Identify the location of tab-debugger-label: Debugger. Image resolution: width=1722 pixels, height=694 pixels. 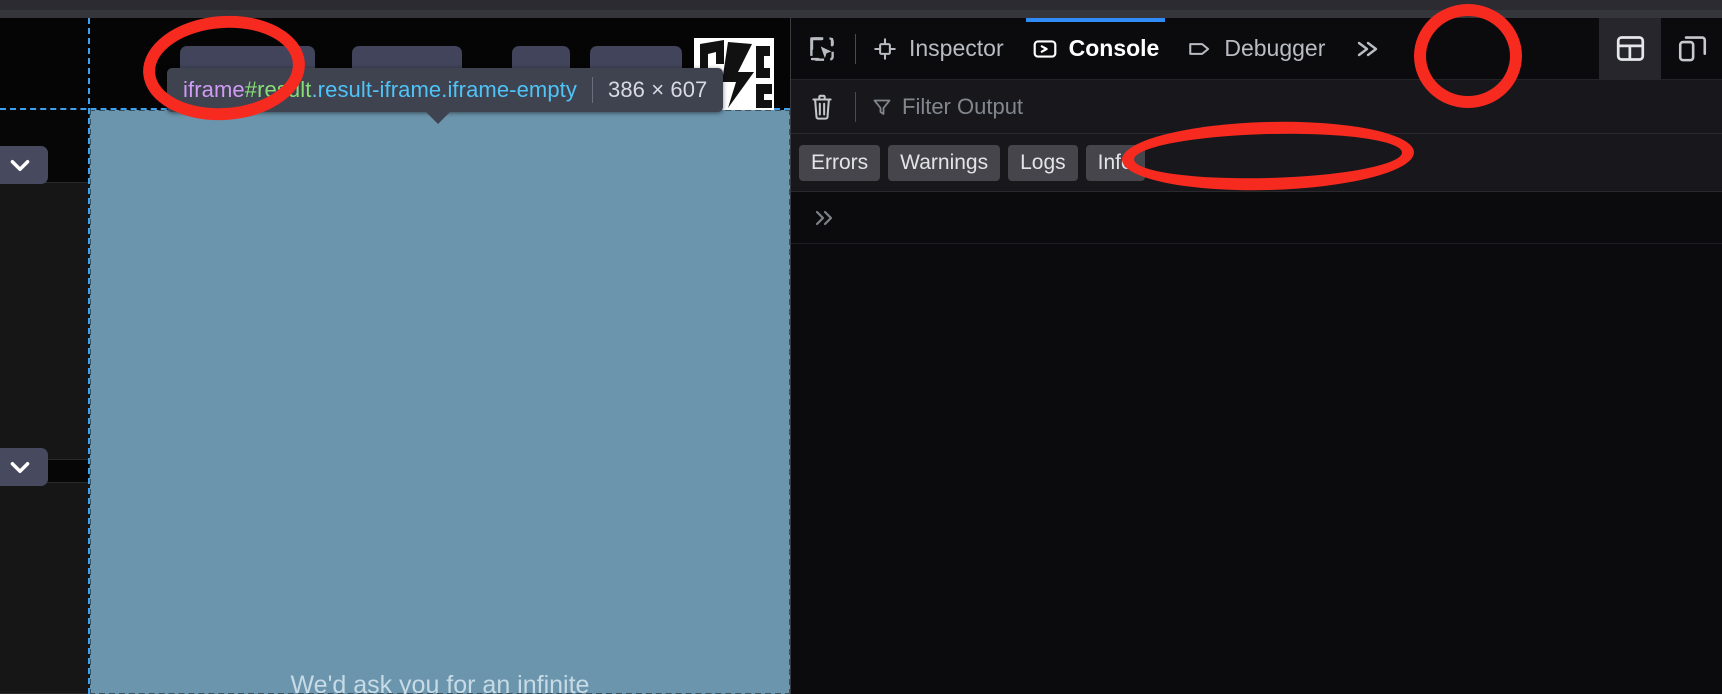
(1275, 48).